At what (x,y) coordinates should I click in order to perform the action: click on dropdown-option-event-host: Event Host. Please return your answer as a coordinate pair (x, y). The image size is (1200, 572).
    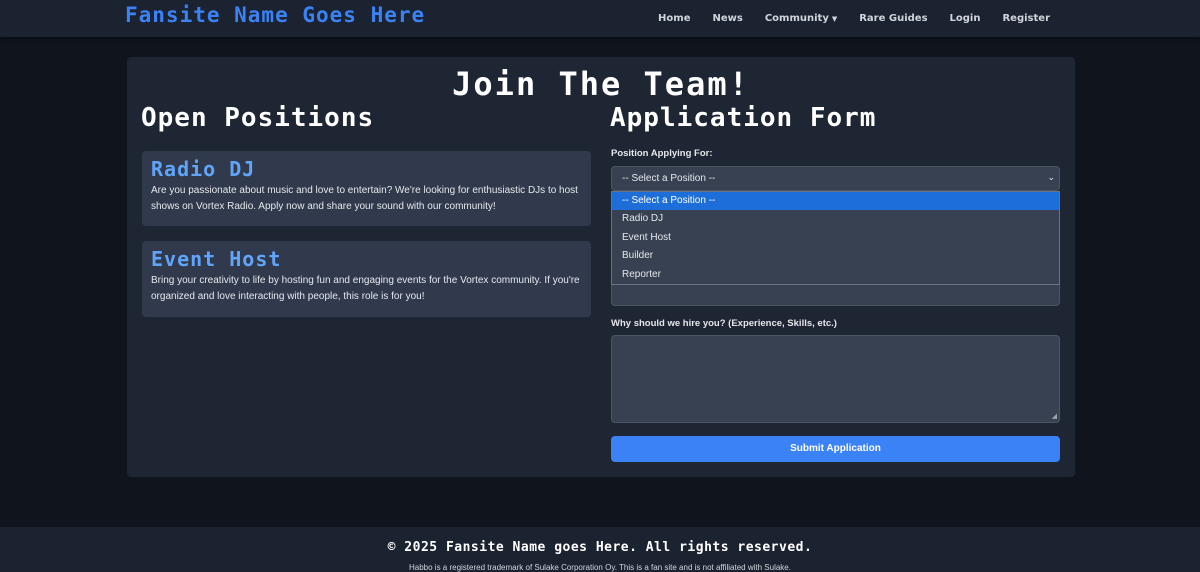
    Looking at the image, I should click on (835, 238).